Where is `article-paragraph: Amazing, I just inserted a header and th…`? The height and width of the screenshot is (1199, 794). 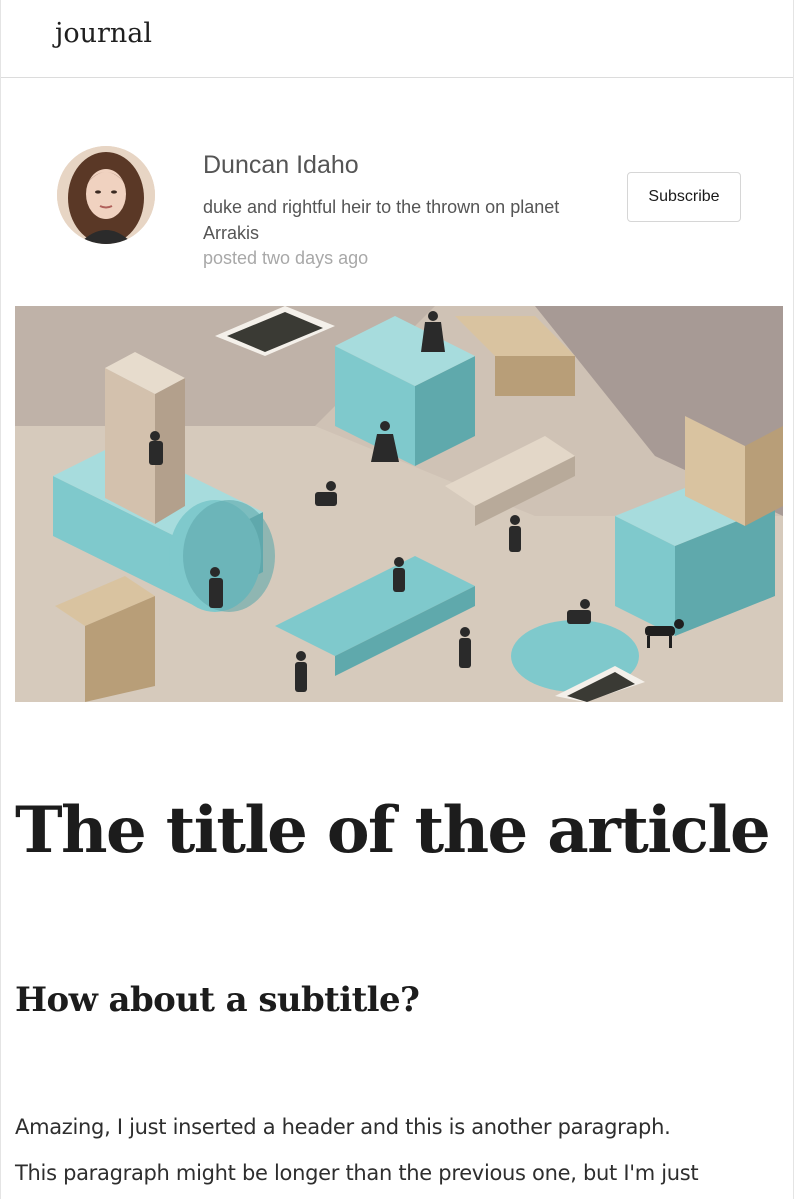 article-paragraph: Amazing, I just inserted a header and th… is located at coordinates (343, 1127).